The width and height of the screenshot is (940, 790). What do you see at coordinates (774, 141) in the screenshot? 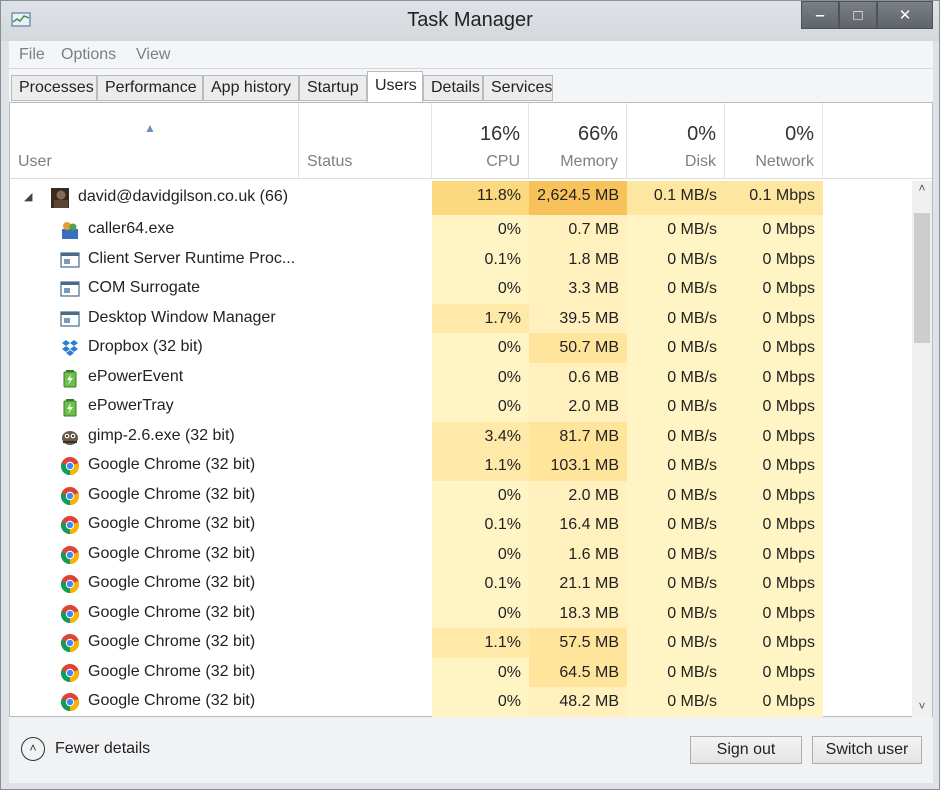
I see `column-header-network: 0% Network` at bounding box center [774, 141].